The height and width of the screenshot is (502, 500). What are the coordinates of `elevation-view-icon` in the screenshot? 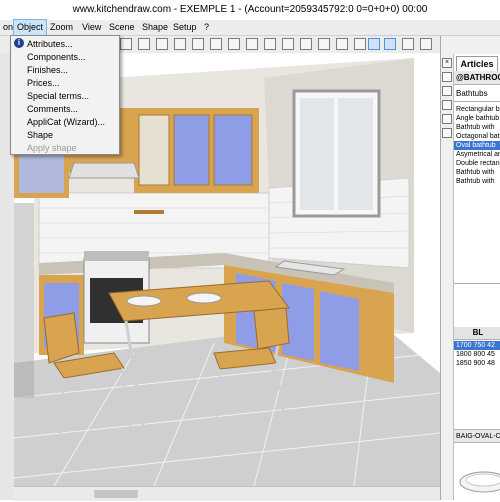 It's located at (374, 44).